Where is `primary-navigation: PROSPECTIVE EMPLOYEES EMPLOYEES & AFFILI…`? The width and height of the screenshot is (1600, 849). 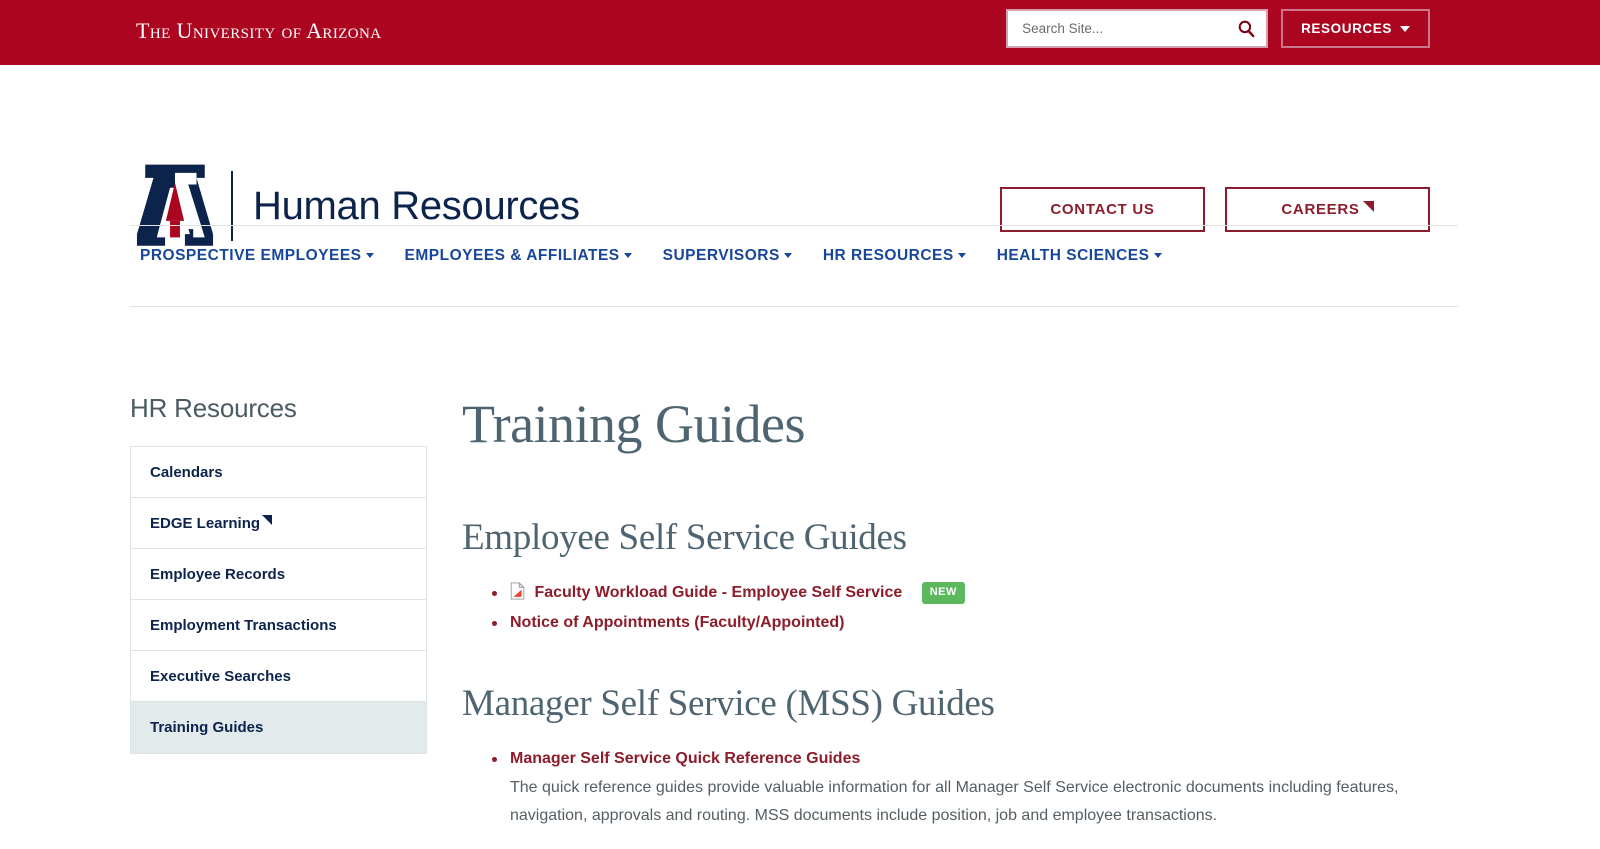
primary-navigation: PROSPECTIVE EMPLOYEES EMPLOYEES & AFFILI… is located at coordinates (800, 267).